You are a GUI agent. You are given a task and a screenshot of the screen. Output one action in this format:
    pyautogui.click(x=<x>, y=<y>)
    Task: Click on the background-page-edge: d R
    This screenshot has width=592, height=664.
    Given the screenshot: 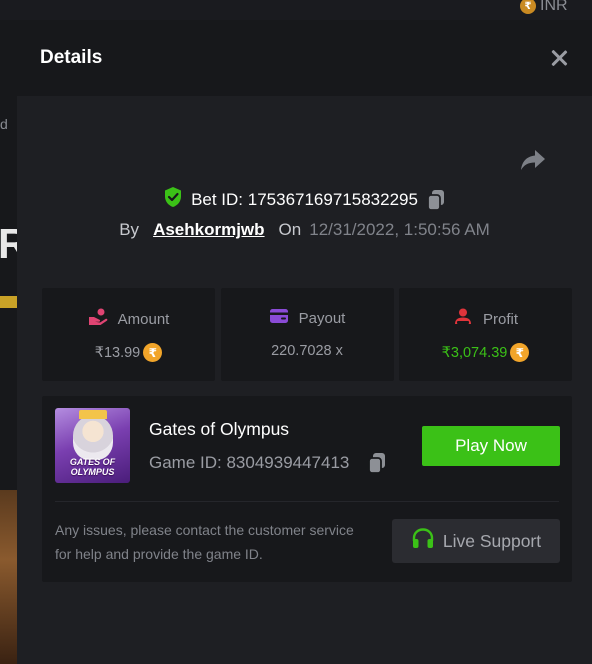 What is the action you would take?
    pyautogui.click(x=9, y=342)
    